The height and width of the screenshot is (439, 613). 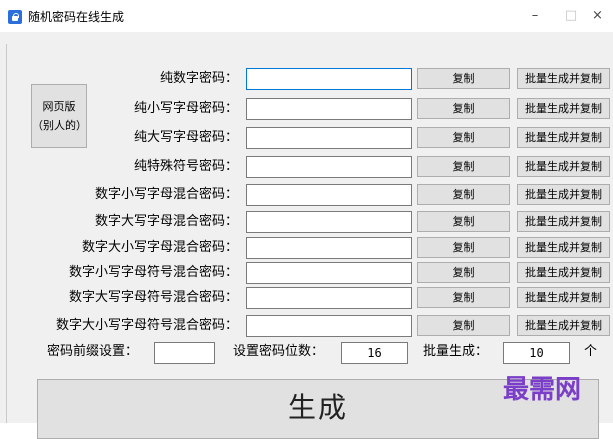 I want to click on row-label: 数字大小写字母混合密码：, so click(x=159, y=247).